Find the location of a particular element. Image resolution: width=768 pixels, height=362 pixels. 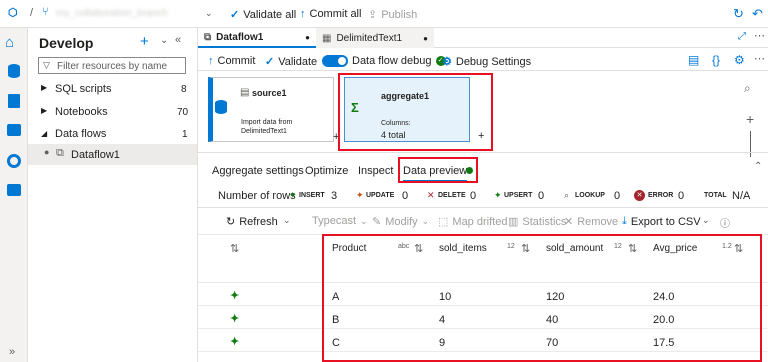

modify-label: Modify is located at coordinates (401, 221).